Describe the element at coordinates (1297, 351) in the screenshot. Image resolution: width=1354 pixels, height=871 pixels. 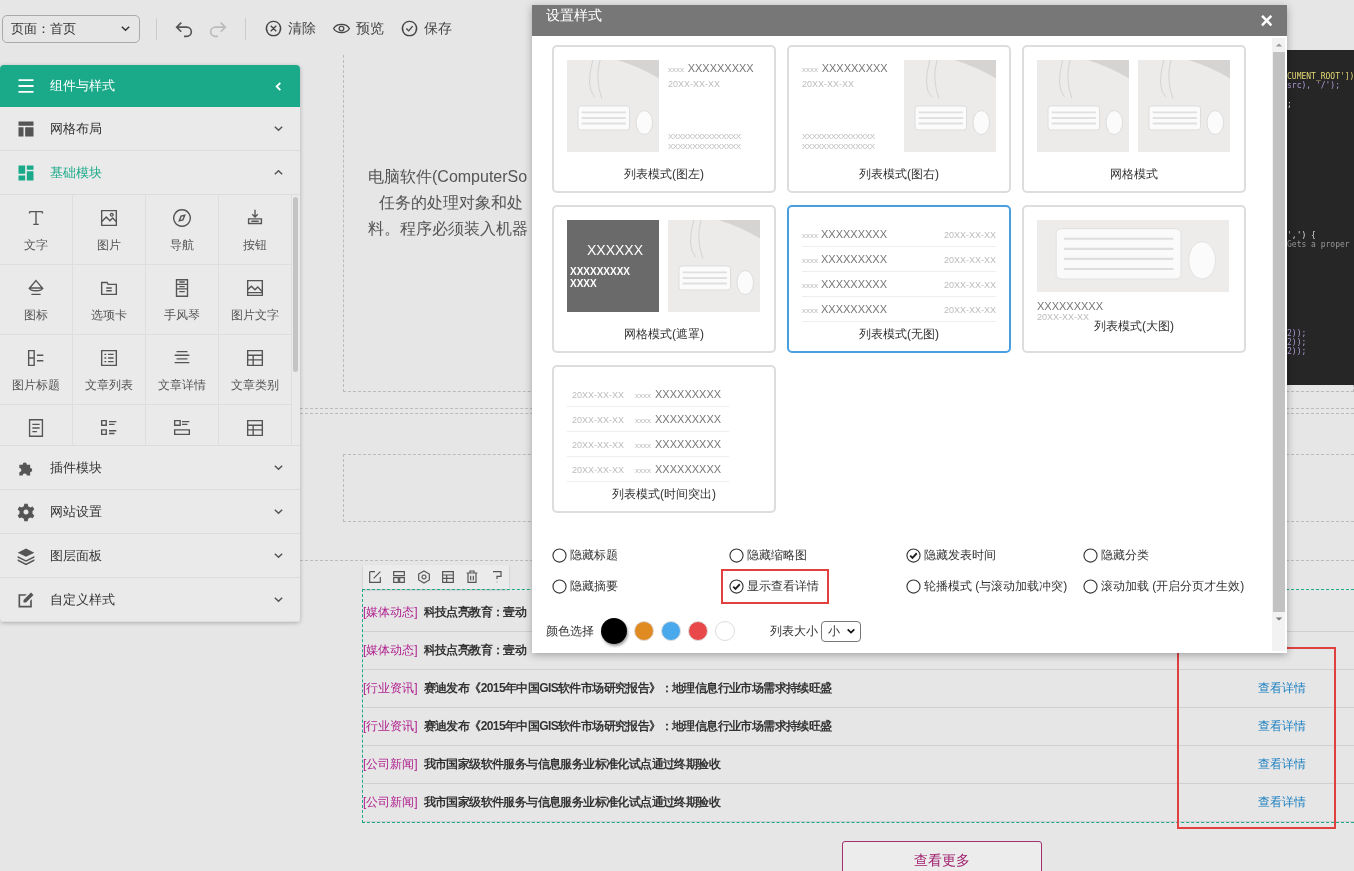
I see `code-line: 2));` at that location.